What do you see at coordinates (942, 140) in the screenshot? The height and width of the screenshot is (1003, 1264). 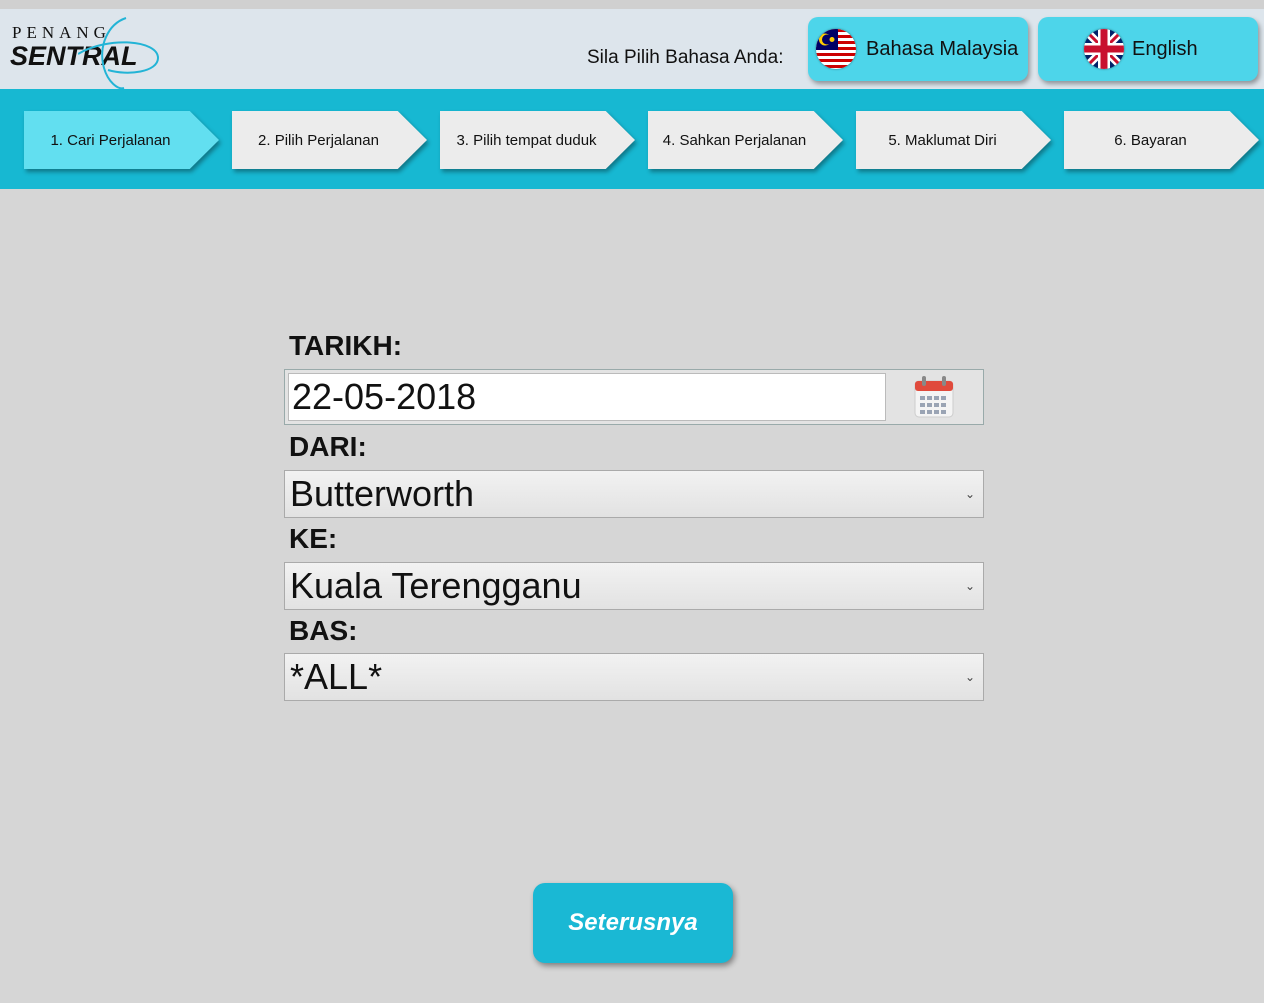 I see `step-label: 5. Maklumat Diri` at bounding box center [942, 140].